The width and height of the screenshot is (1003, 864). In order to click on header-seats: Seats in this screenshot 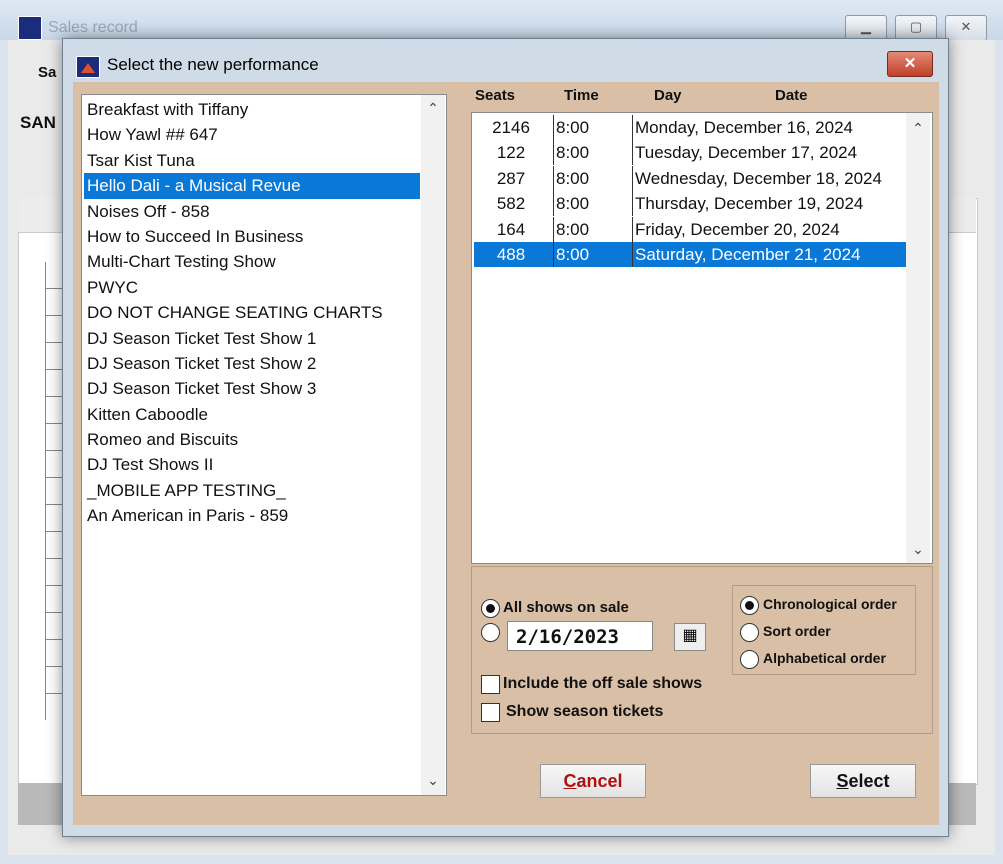, I will do `click(495, 95)`.